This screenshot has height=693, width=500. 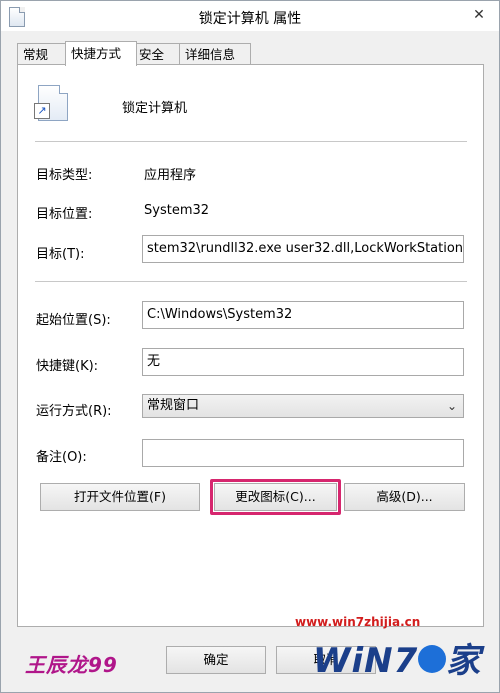 What do you see at coordinates (155, 108) in the screenshot?
I see `shortcut-name: 锁定计算机` at bounding box center [155, 108].